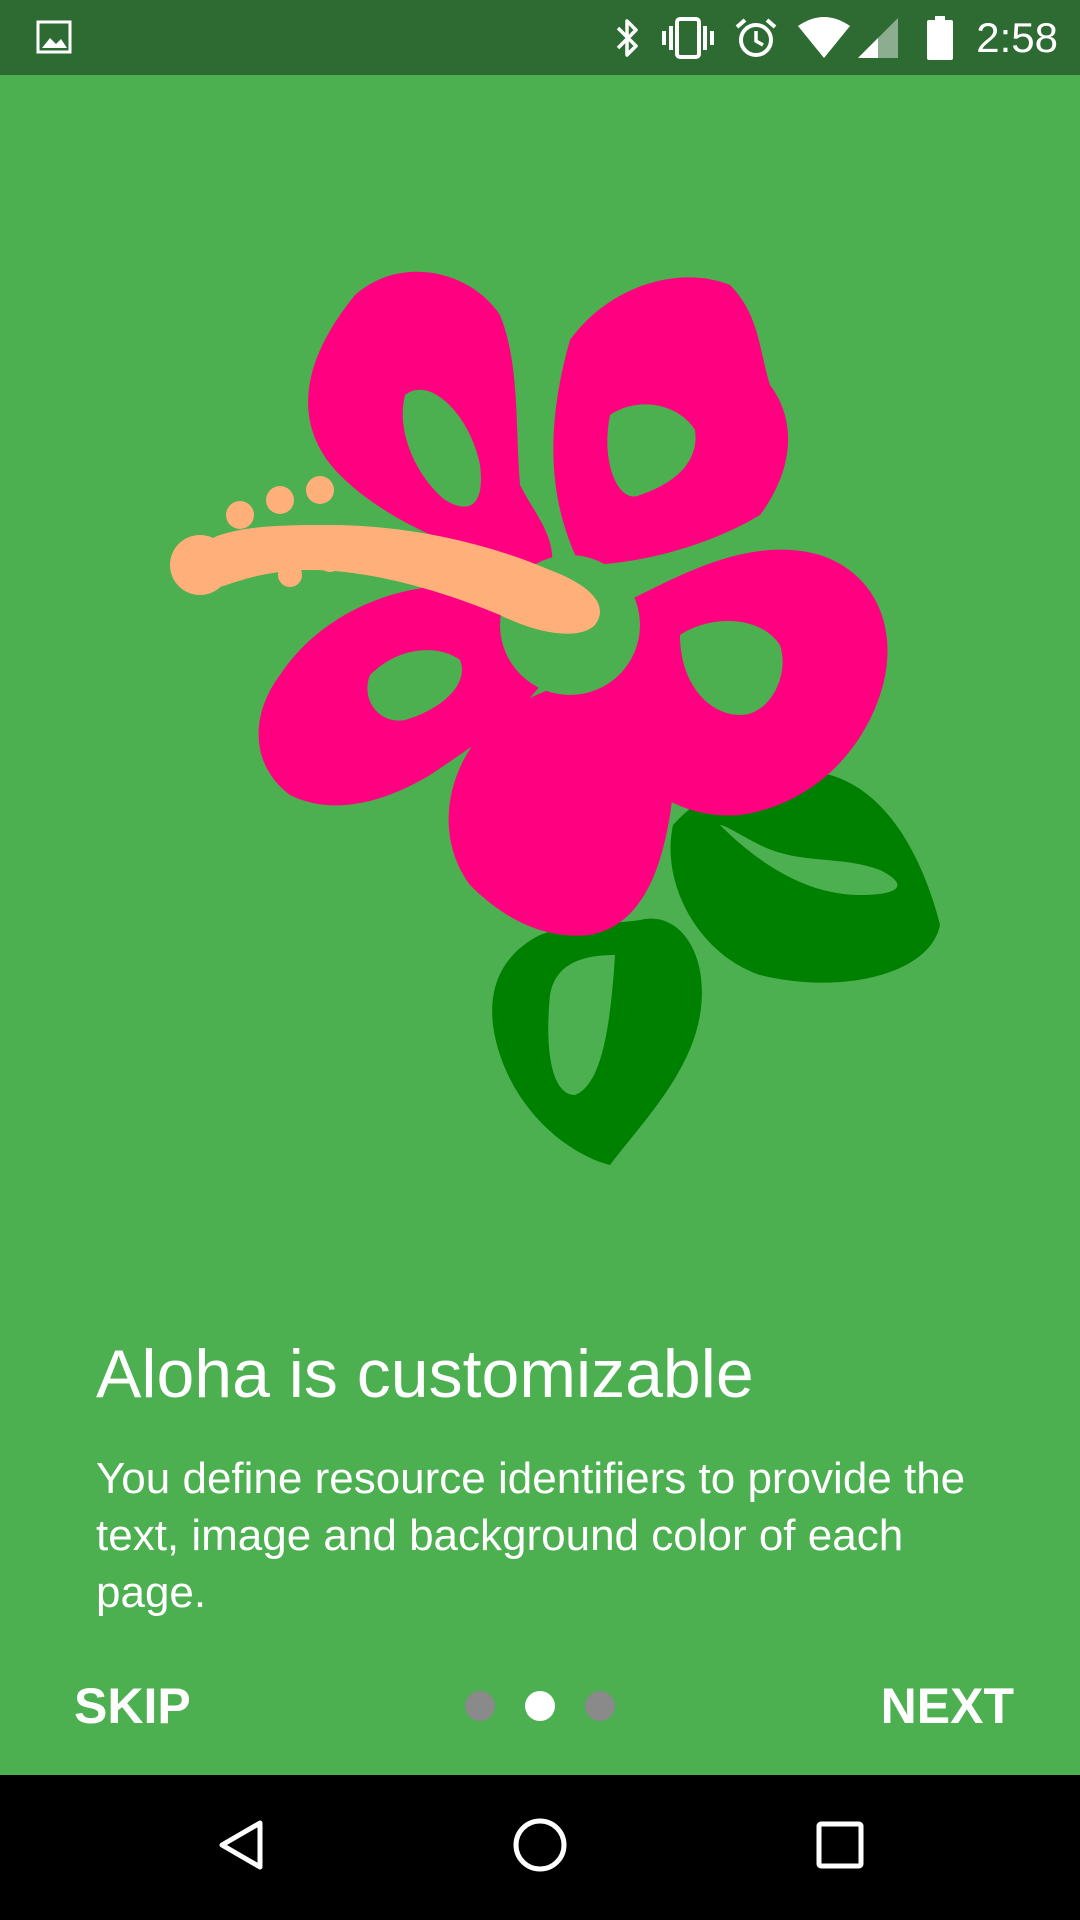 Image resolution: width=1080 pixels, height=1920 pixels. I want to click on status-clock: 2:58, so click(1017, 37).